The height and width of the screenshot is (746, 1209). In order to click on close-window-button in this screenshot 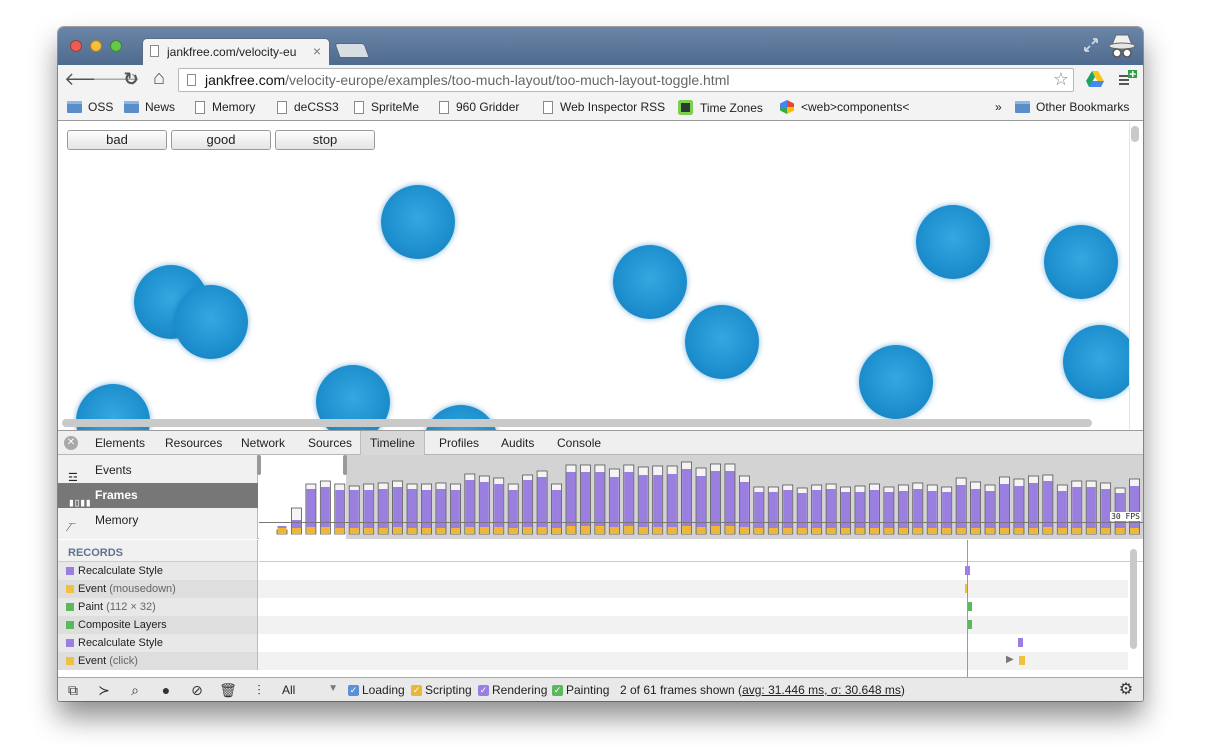, I will do `click(76, 46)`.